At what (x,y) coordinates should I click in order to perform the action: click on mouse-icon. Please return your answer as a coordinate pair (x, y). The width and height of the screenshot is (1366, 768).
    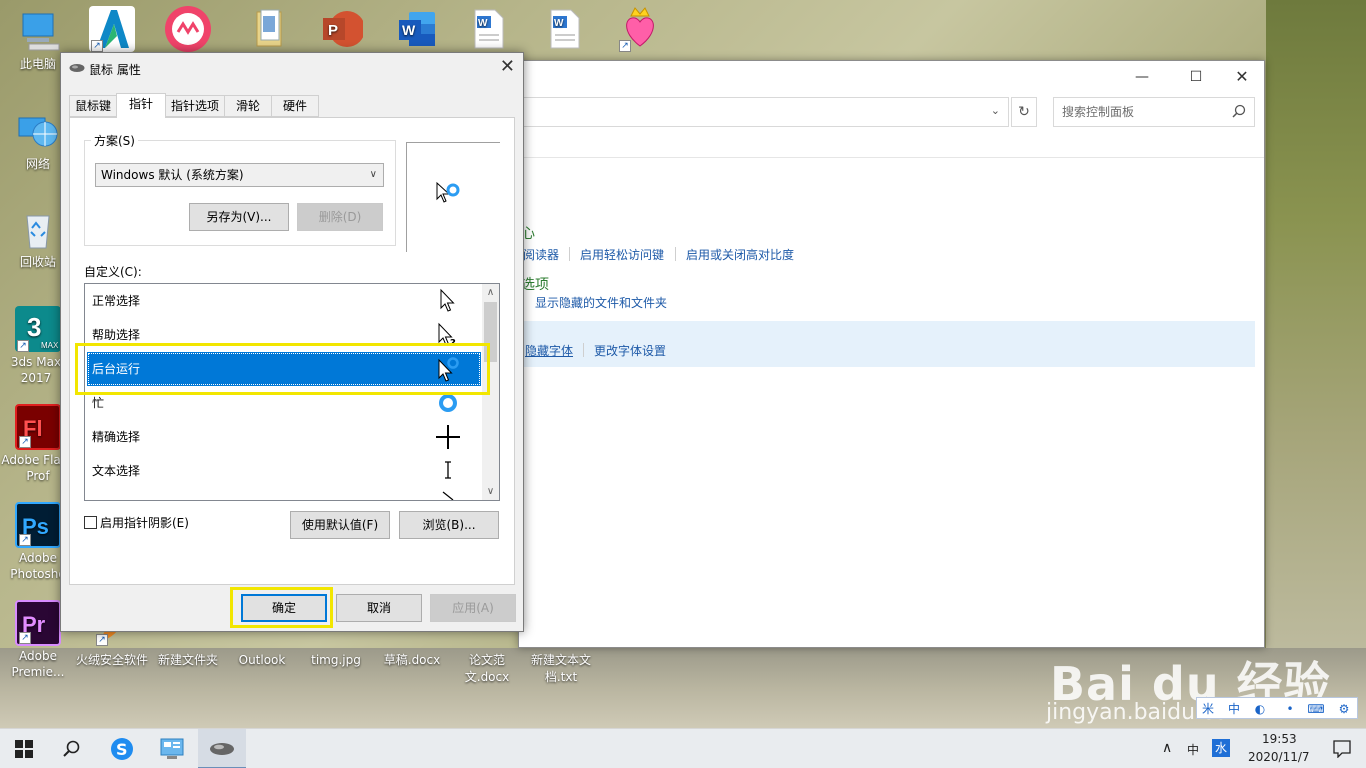
    Looking at the image, I should click on (222, 749).